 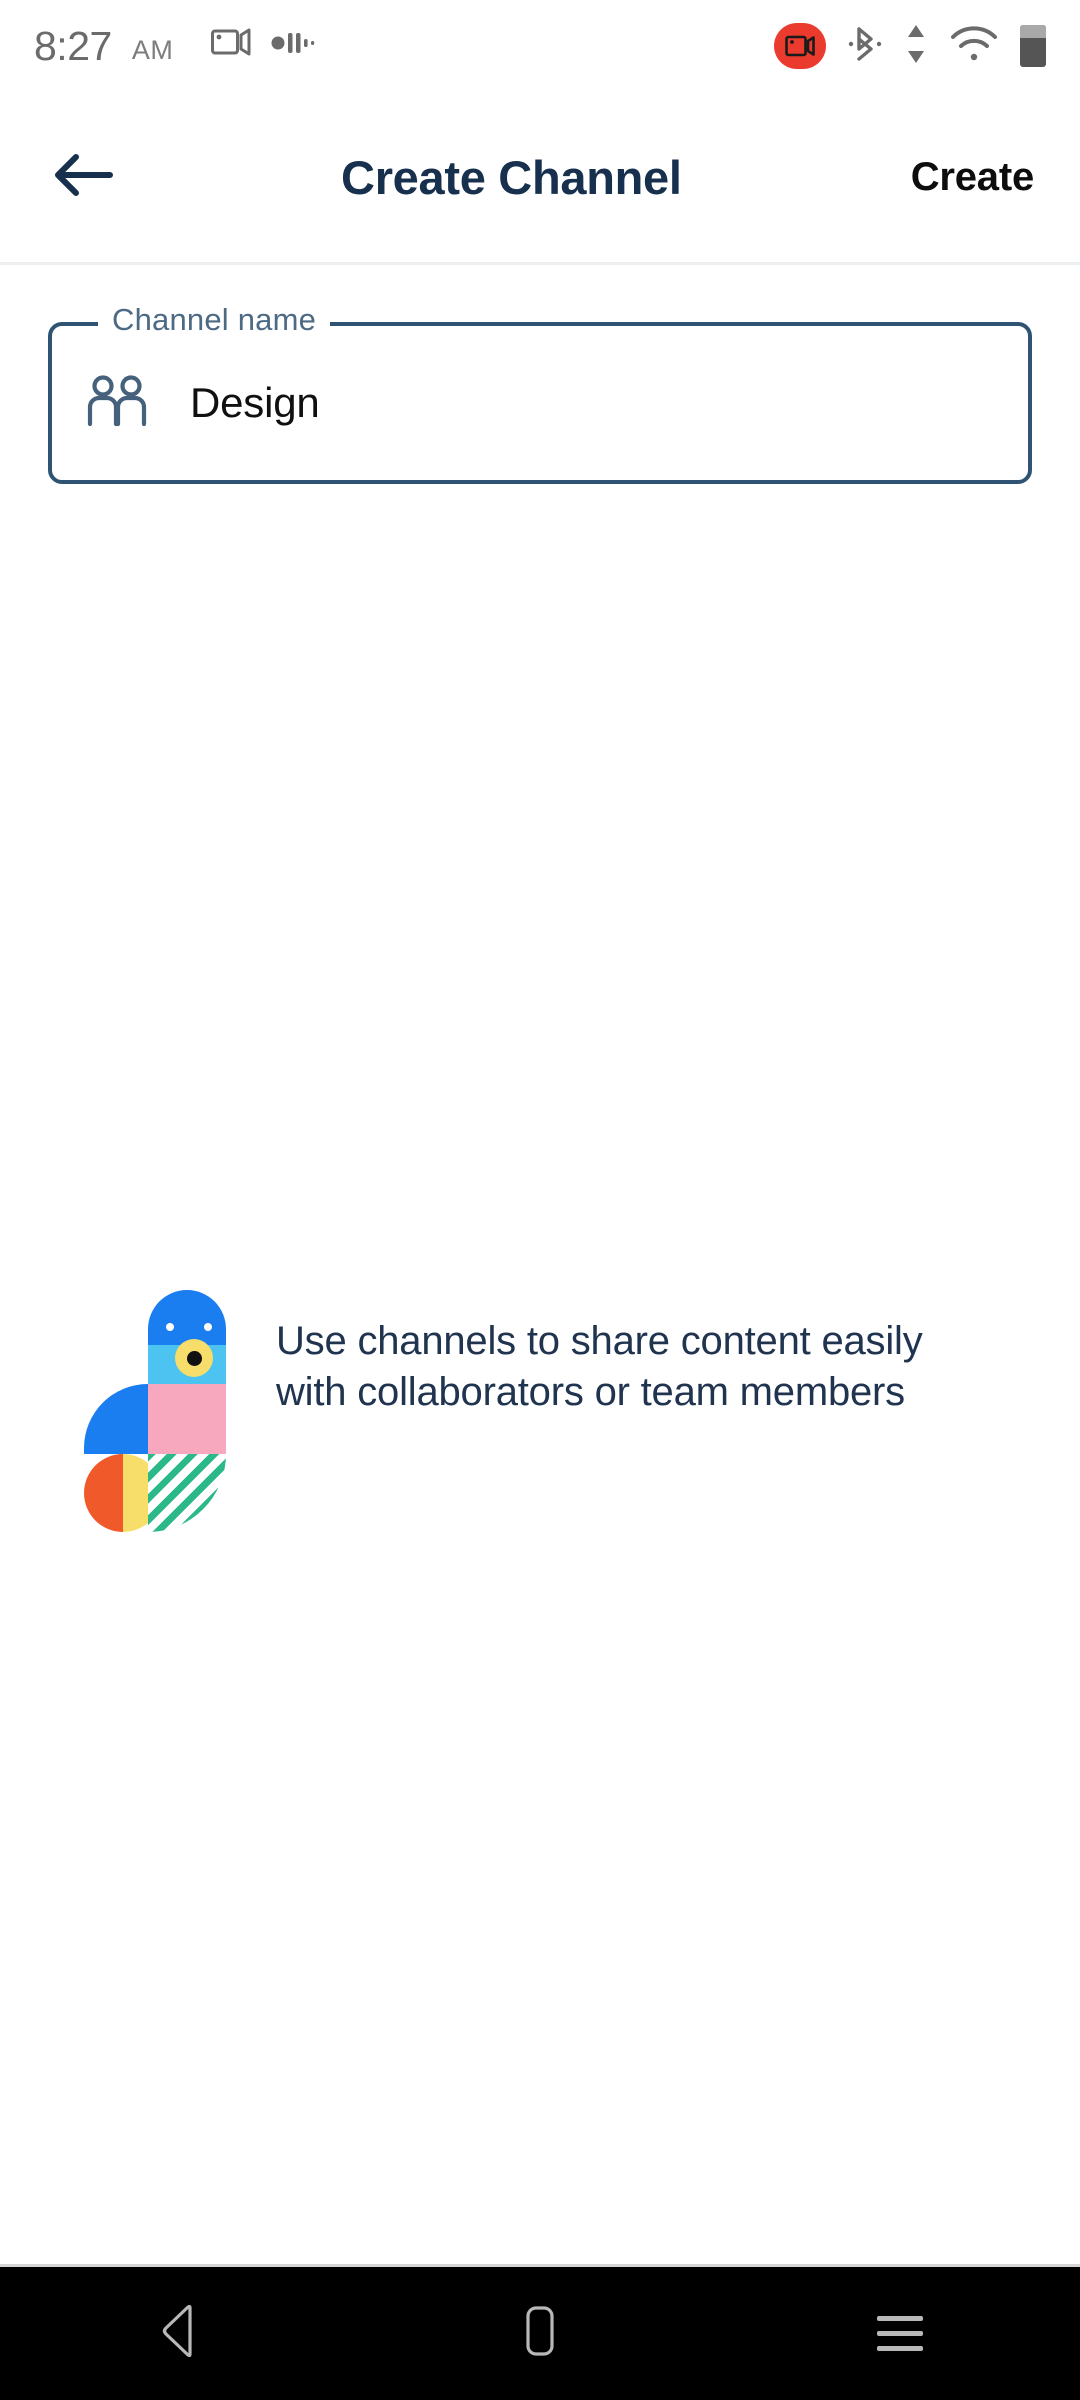 What do you see at coordinates (214, 320) in the screenshot?
I see `channel-name-label: Channel name` at bounding box center [214, 320].